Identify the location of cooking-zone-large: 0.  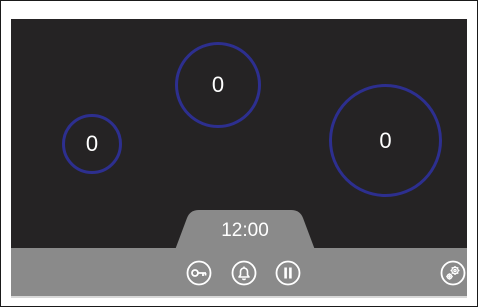
(385, 140).